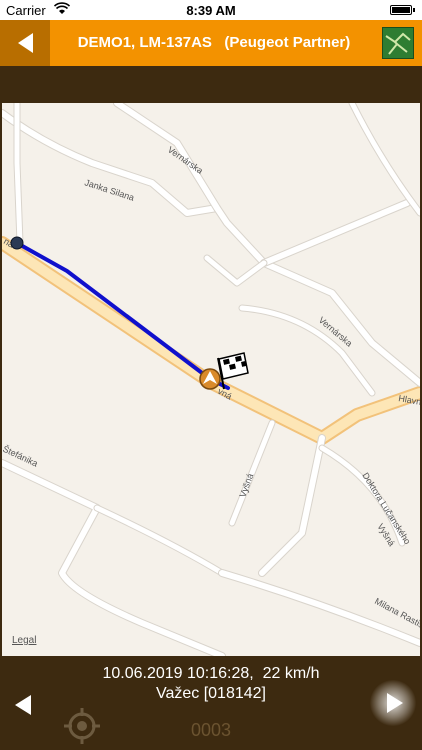  I want to click on previous-arrow-icon, so click(23, 705).